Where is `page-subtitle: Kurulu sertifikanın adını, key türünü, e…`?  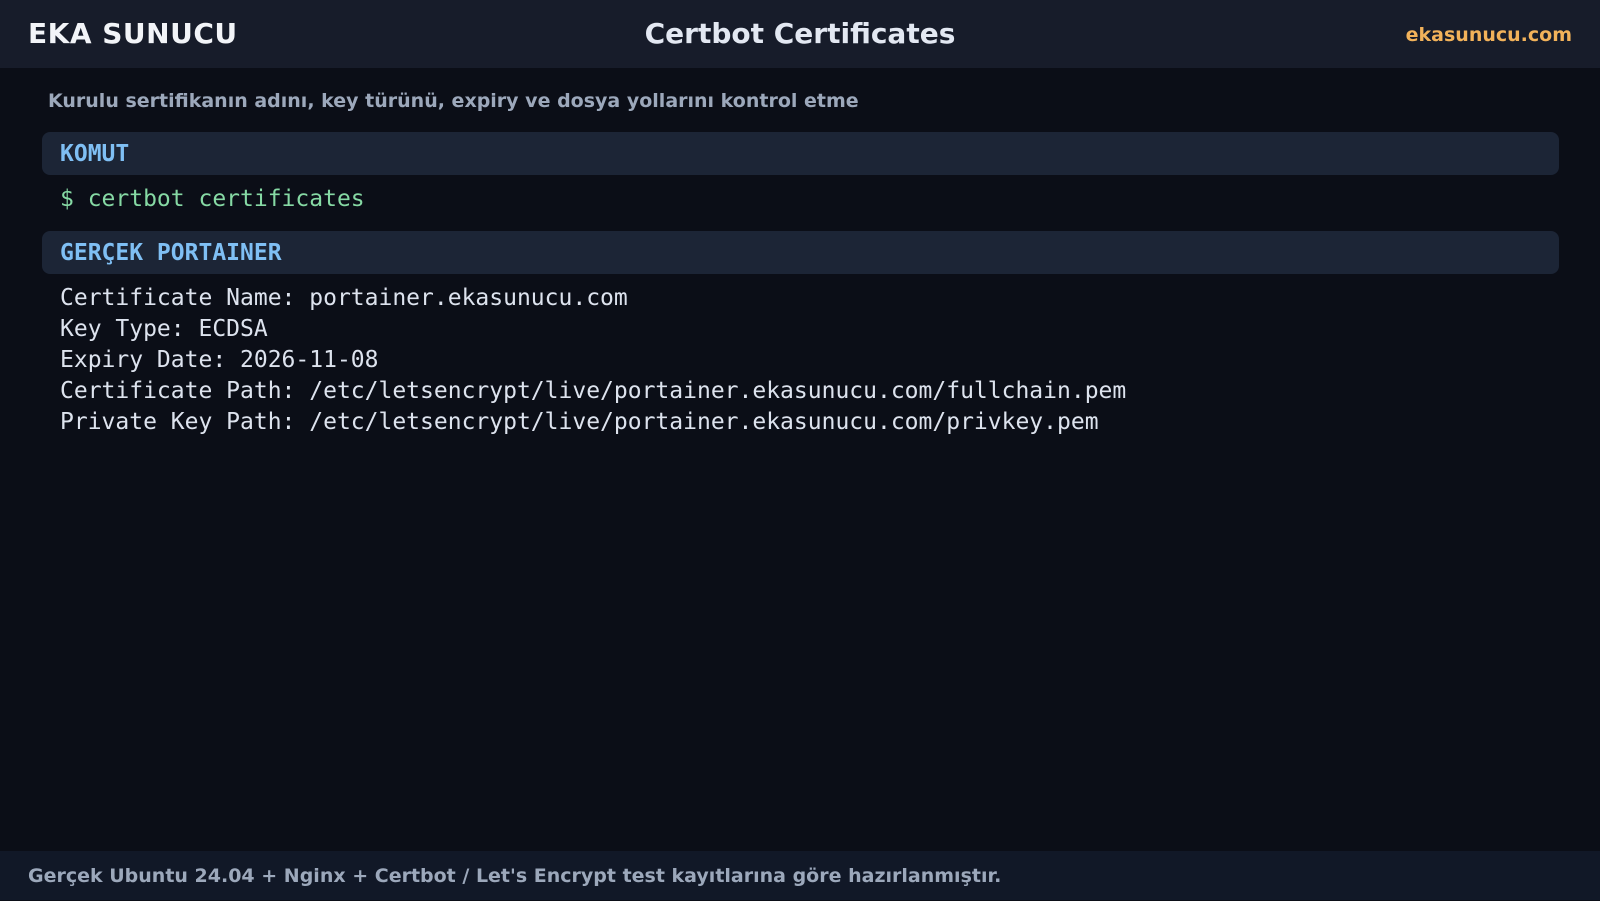
page-subtitle: Kurulu sertifikanın adını, key türünü, e… is located at coordinates (453, 101).